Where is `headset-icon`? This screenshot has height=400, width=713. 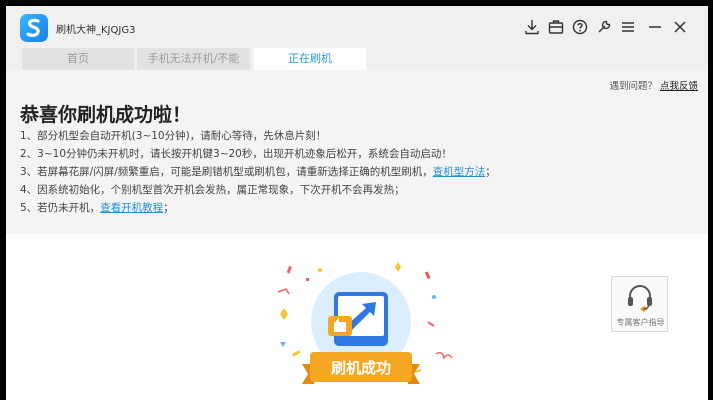 headset-icon is located at coordinates (640, 298).